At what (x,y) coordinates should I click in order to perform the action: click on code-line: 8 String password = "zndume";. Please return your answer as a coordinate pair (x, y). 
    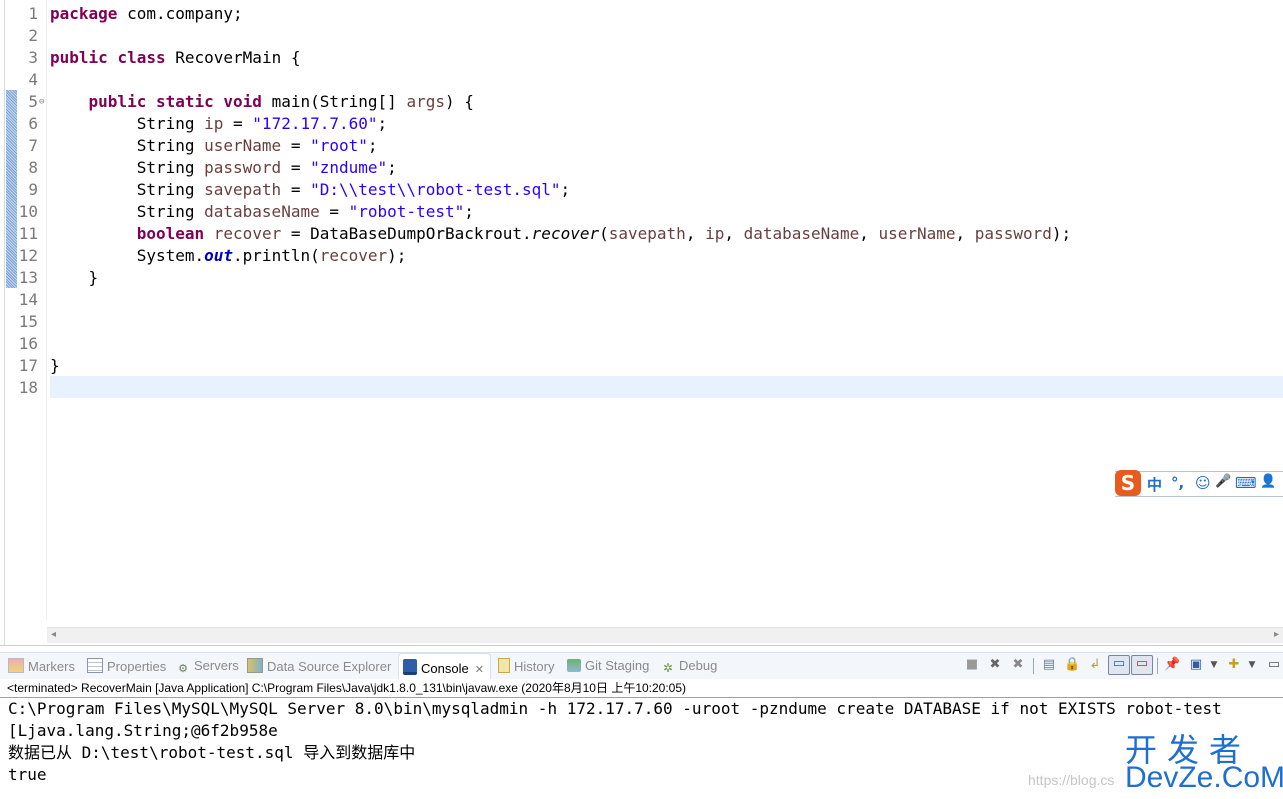
    Looking at the image, I should click on (641, 168).